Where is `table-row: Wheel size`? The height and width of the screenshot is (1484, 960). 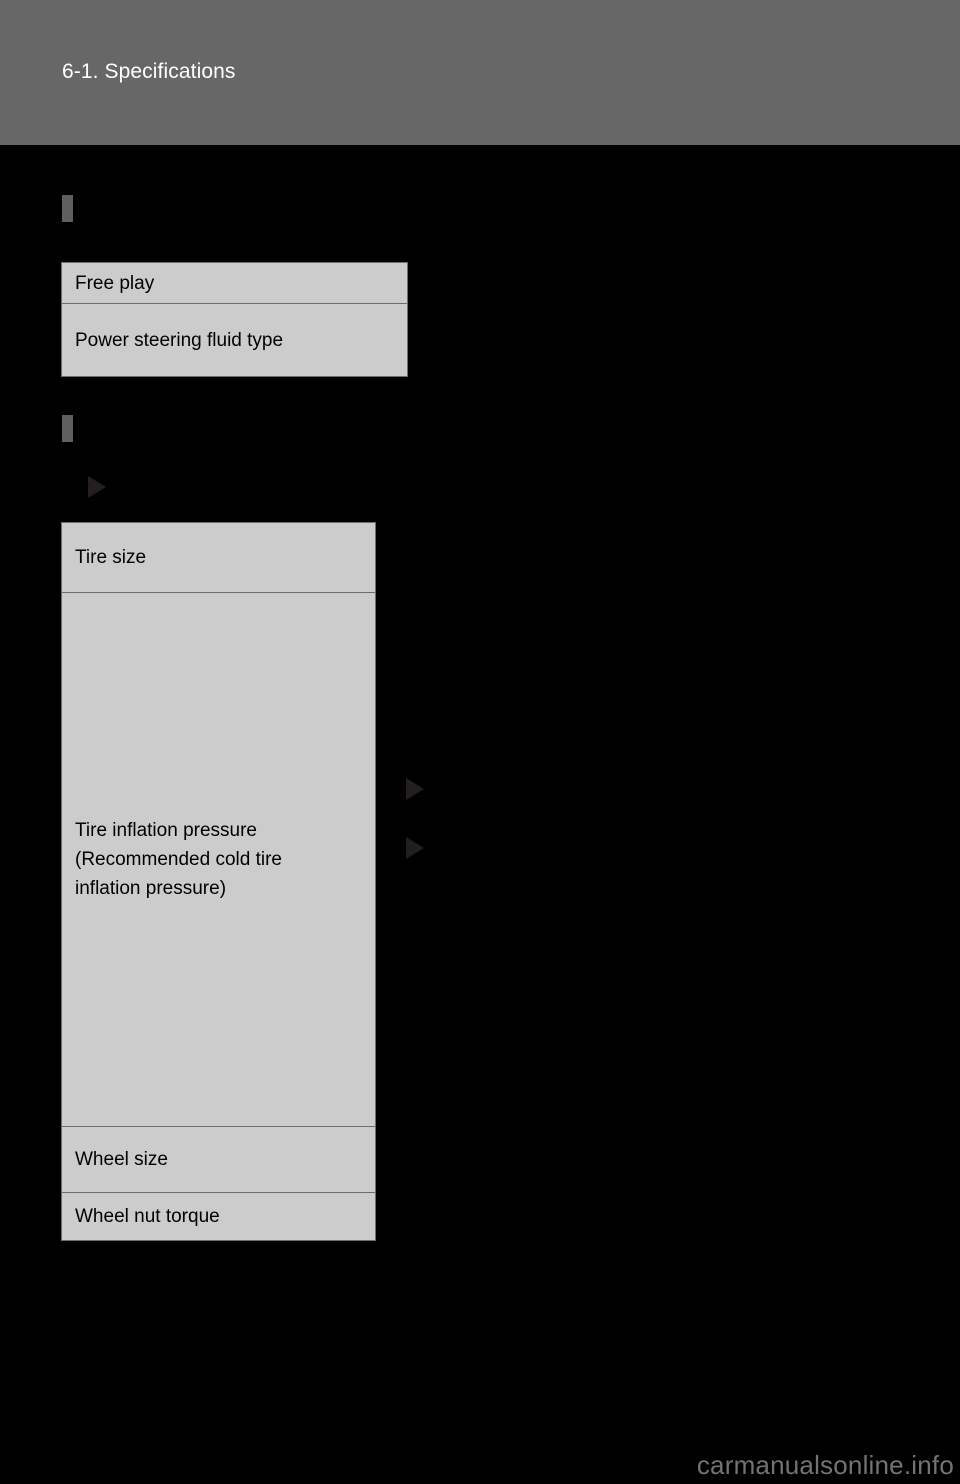 table-row: Wheel size is located at coordinates (218, 1159).